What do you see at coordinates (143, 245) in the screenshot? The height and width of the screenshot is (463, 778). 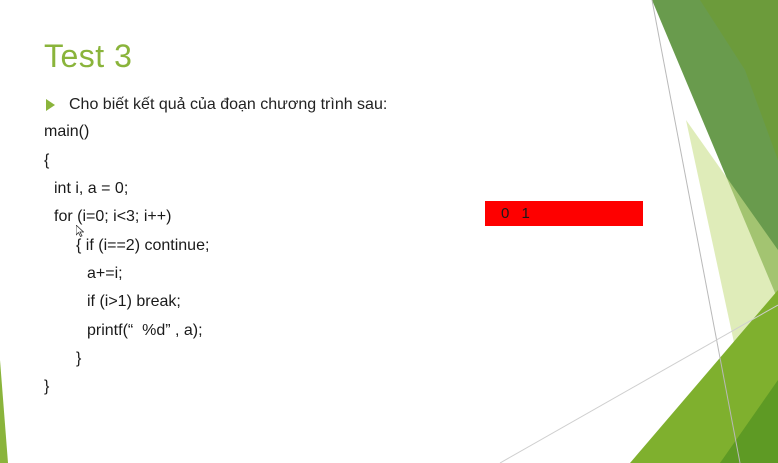 I see `code-line: { if (i==2) continue;` at bounding box center [143, 245].